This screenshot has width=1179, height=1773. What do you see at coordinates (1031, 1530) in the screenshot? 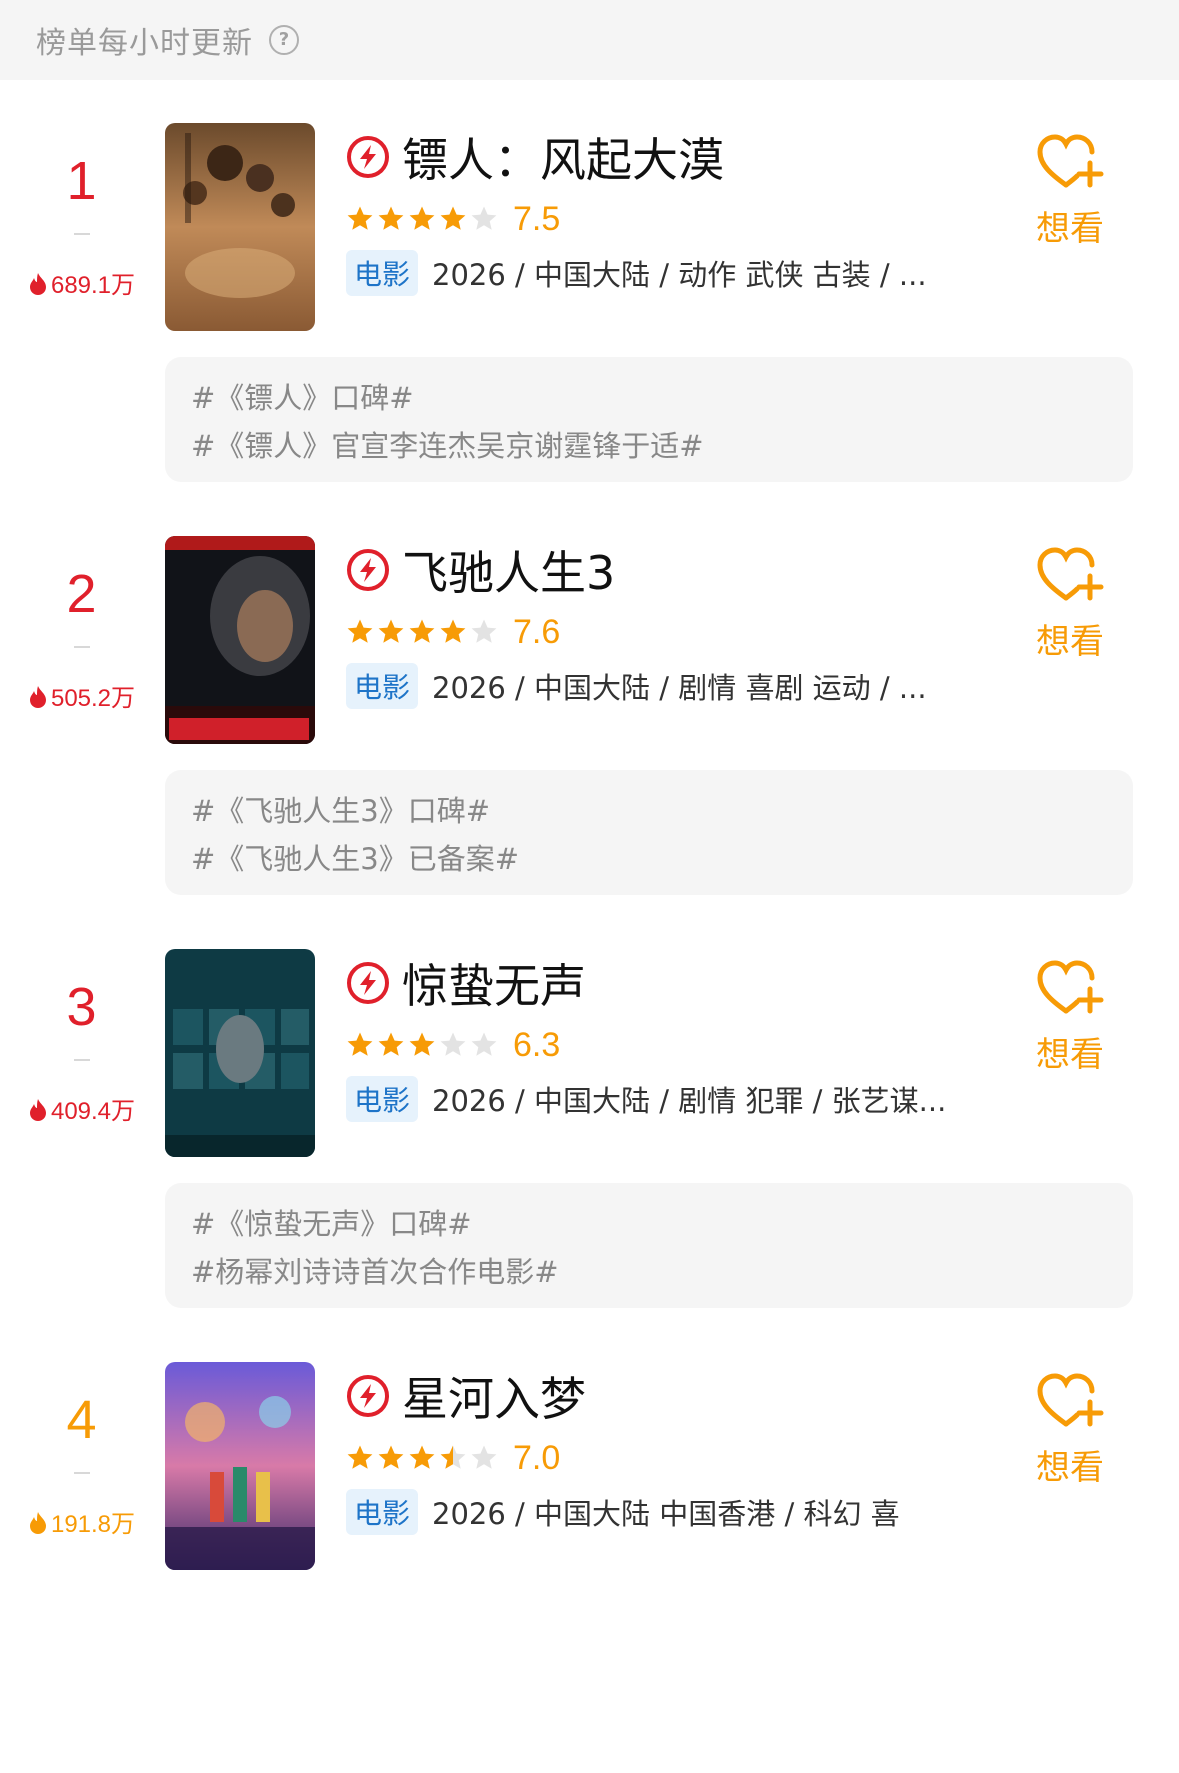
I see `watermark-overlay` at bounding box center [1031, 1530].